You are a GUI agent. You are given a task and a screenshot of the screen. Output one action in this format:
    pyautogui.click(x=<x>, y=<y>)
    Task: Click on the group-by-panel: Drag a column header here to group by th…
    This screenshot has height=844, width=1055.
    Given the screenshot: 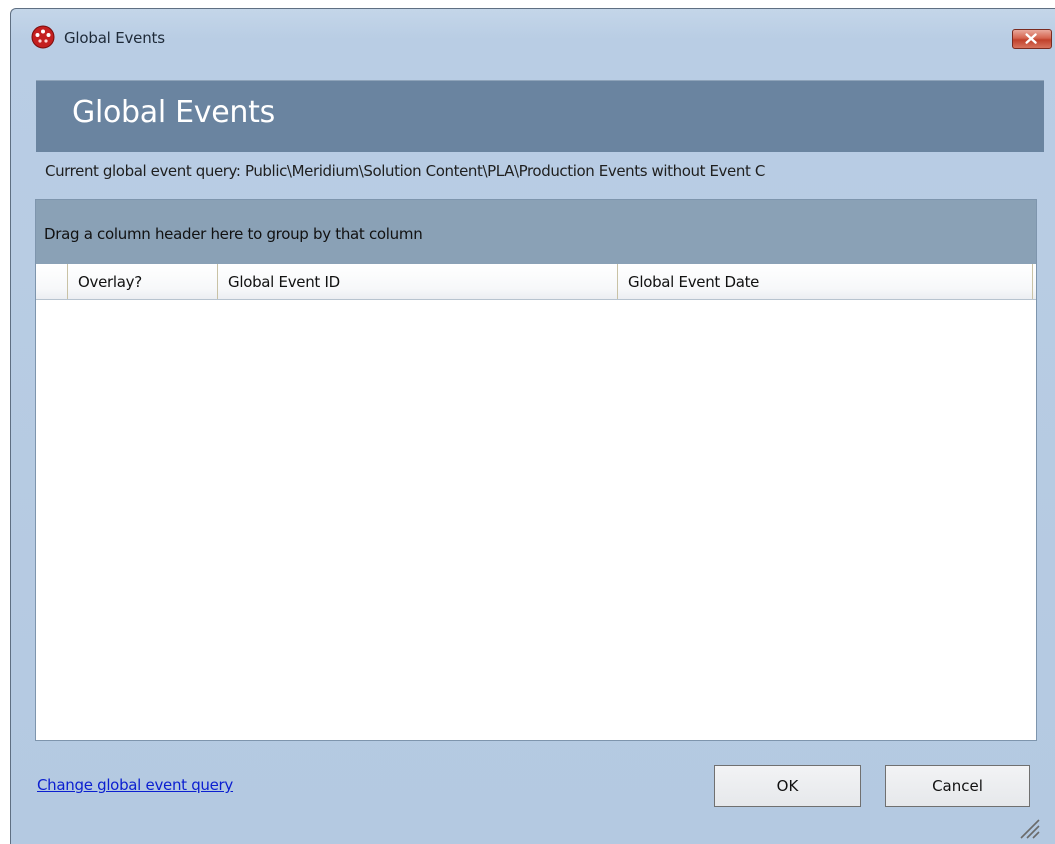 What is the action you would take?
    pyautogui.click(x=536, y=232)
    